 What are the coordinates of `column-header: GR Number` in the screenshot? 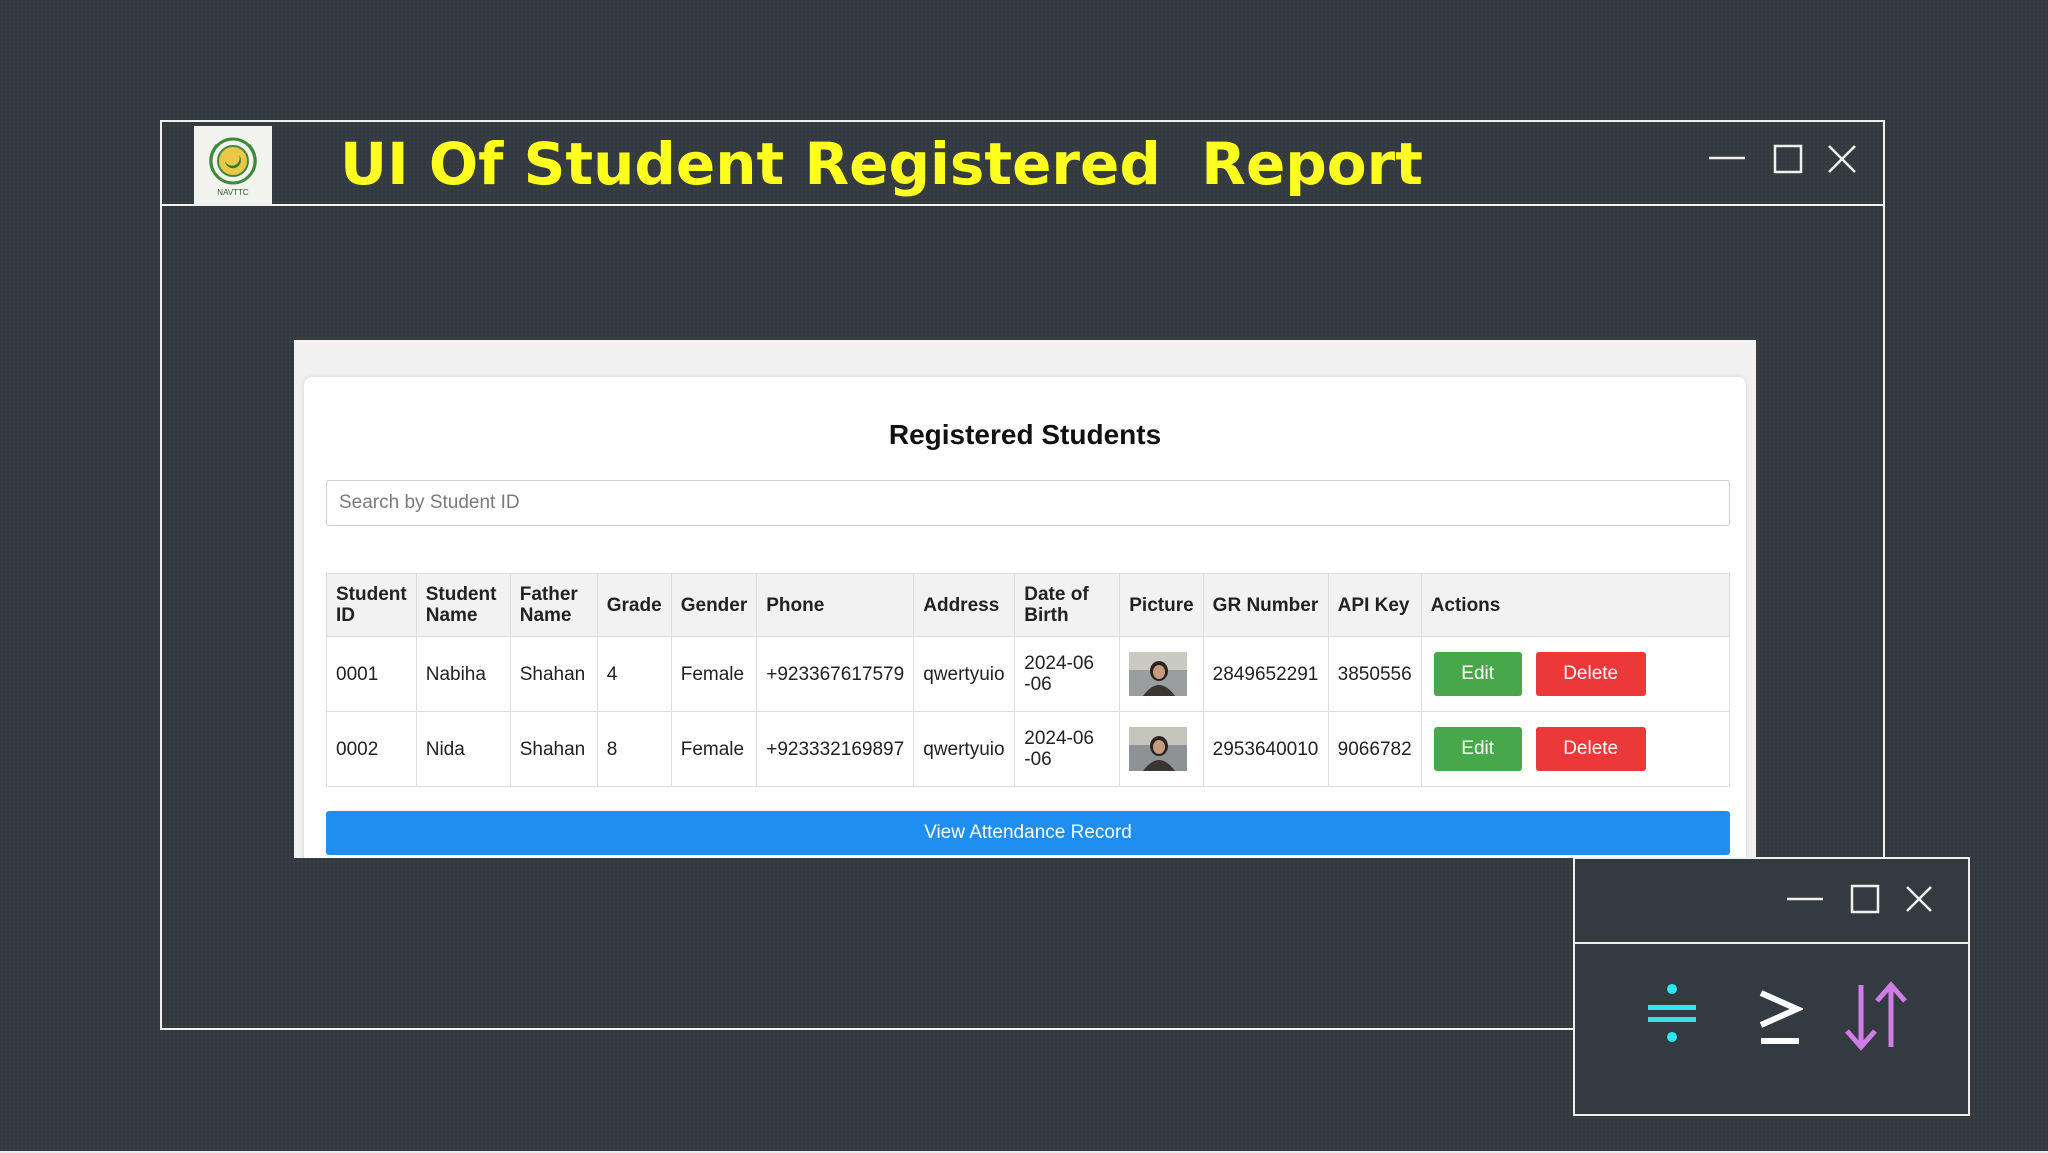 It's located at (1265, 605).